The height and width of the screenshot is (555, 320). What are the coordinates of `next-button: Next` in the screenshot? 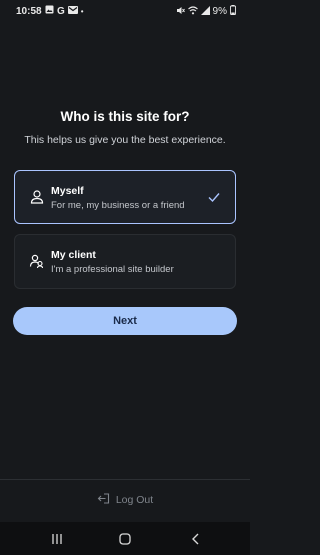 It's located at (125, 321).